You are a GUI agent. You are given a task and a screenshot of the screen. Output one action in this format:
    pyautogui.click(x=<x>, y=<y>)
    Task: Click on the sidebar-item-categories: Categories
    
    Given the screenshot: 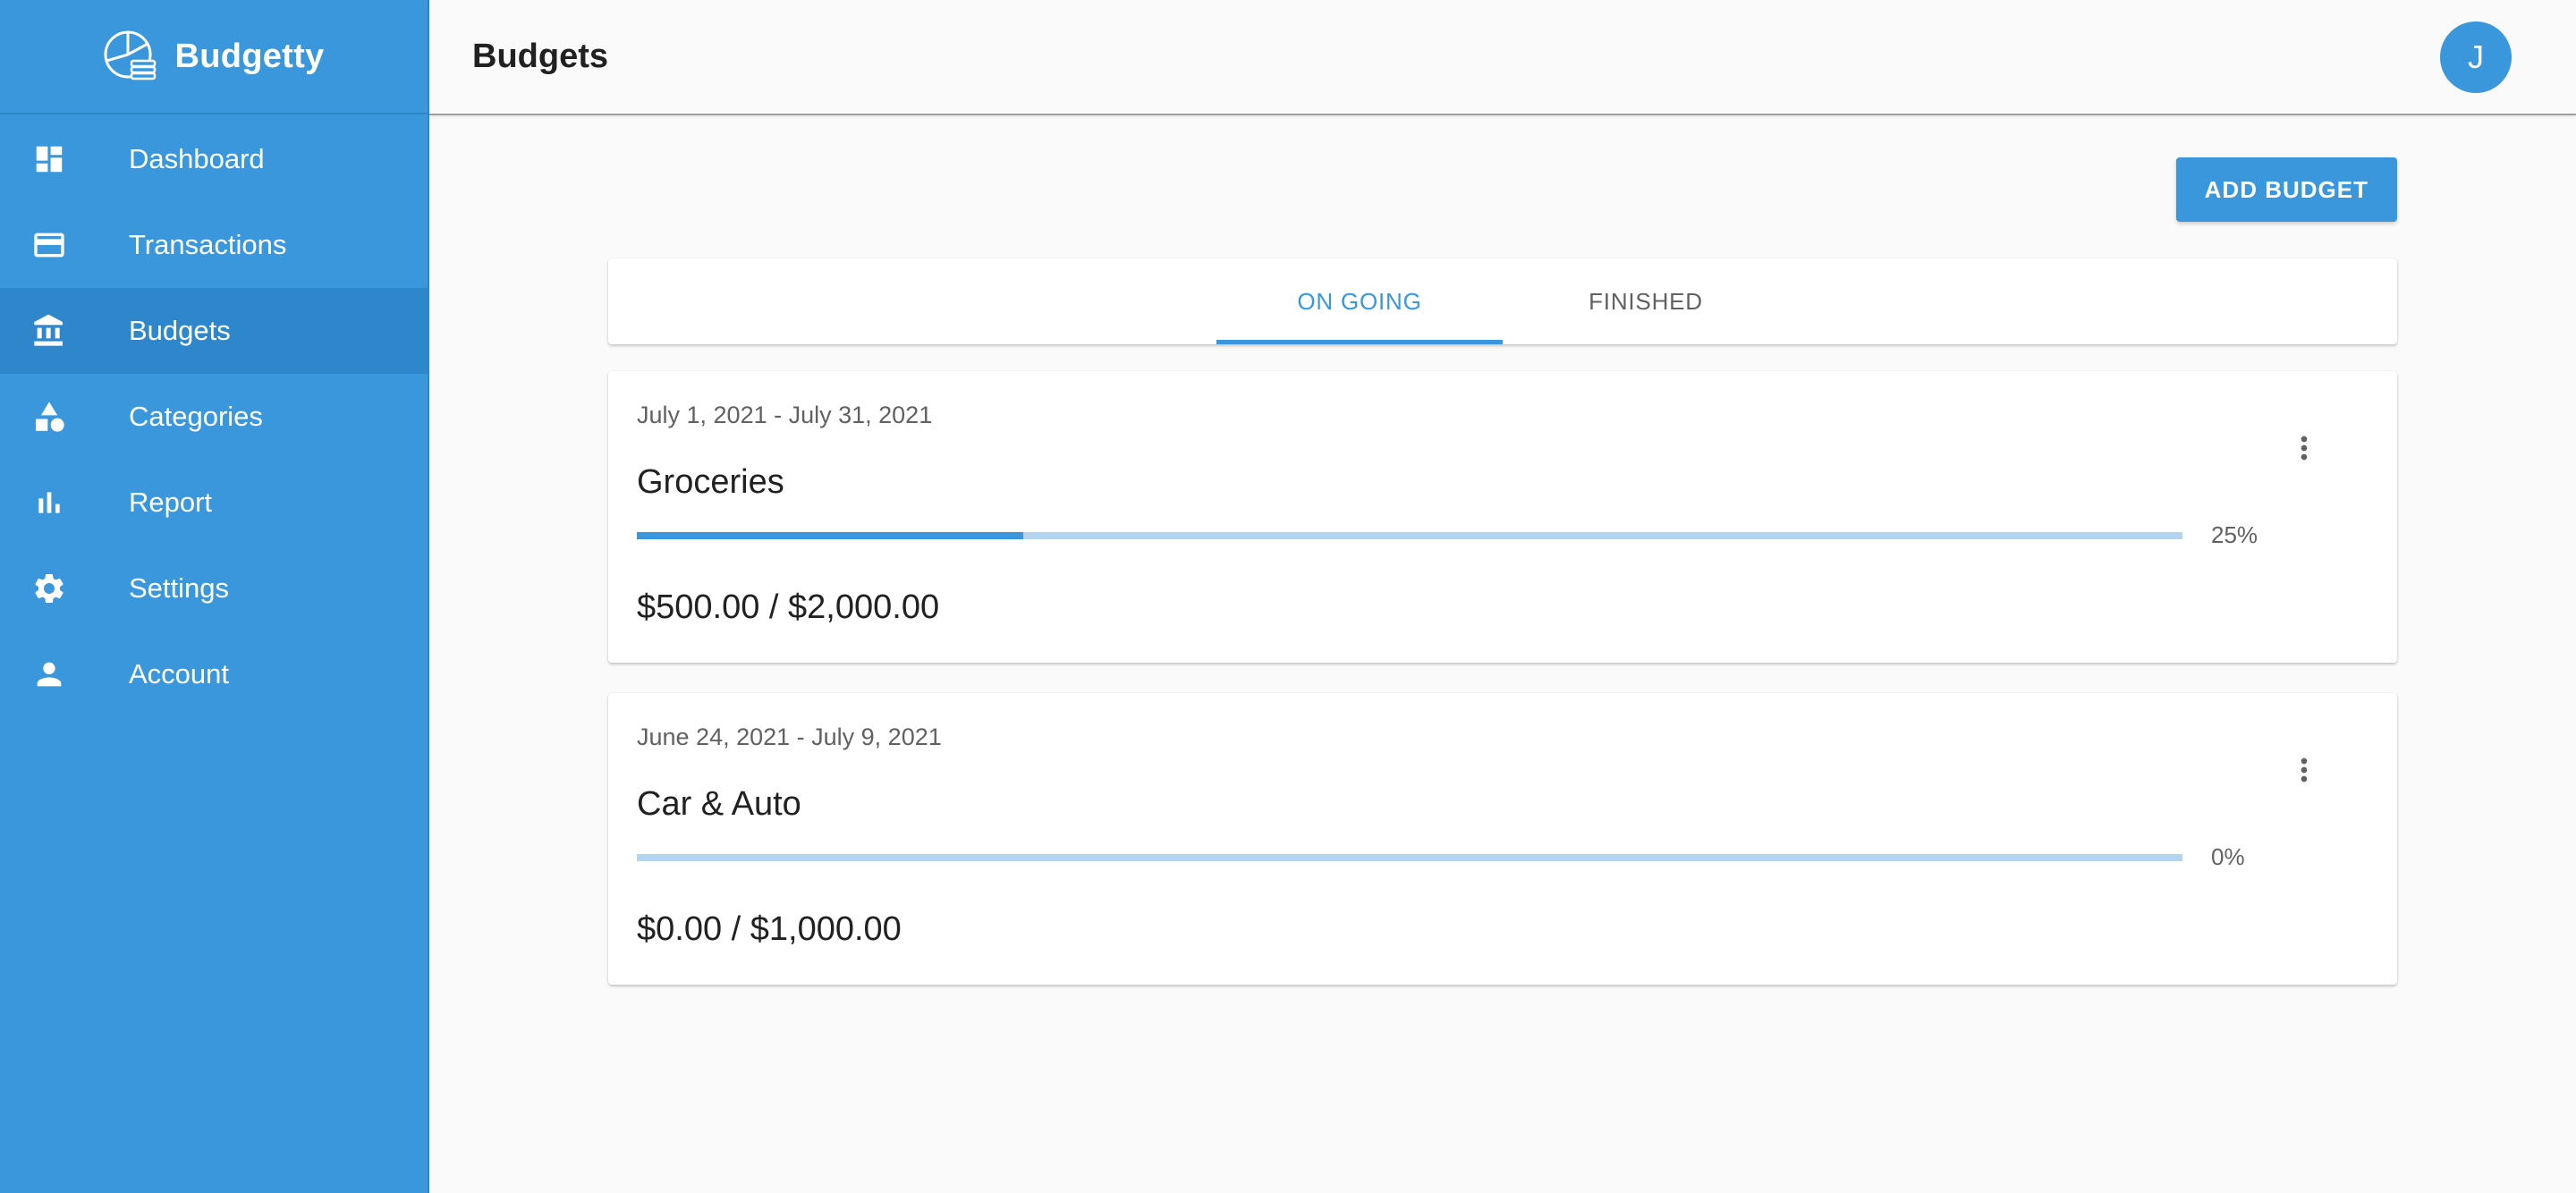 What is the action you would take?
    pyautogui.click(x=214, y=417)
    